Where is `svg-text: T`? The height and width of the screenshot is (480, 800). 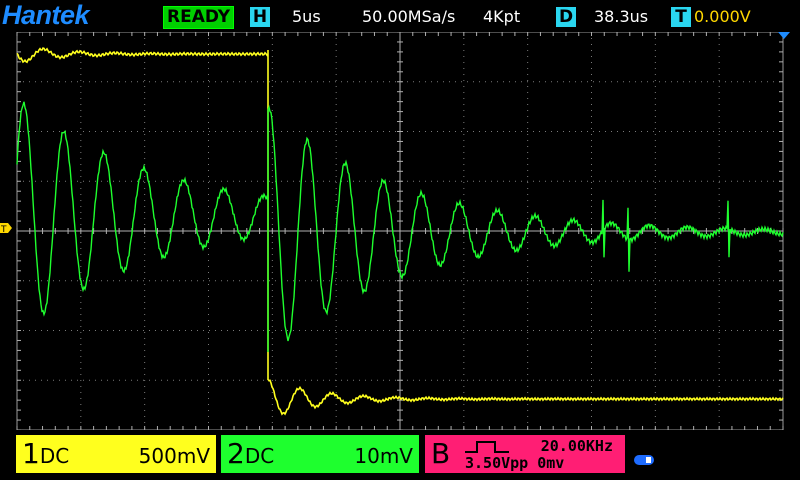
svg-text: T is located at coordinates (3, 230).